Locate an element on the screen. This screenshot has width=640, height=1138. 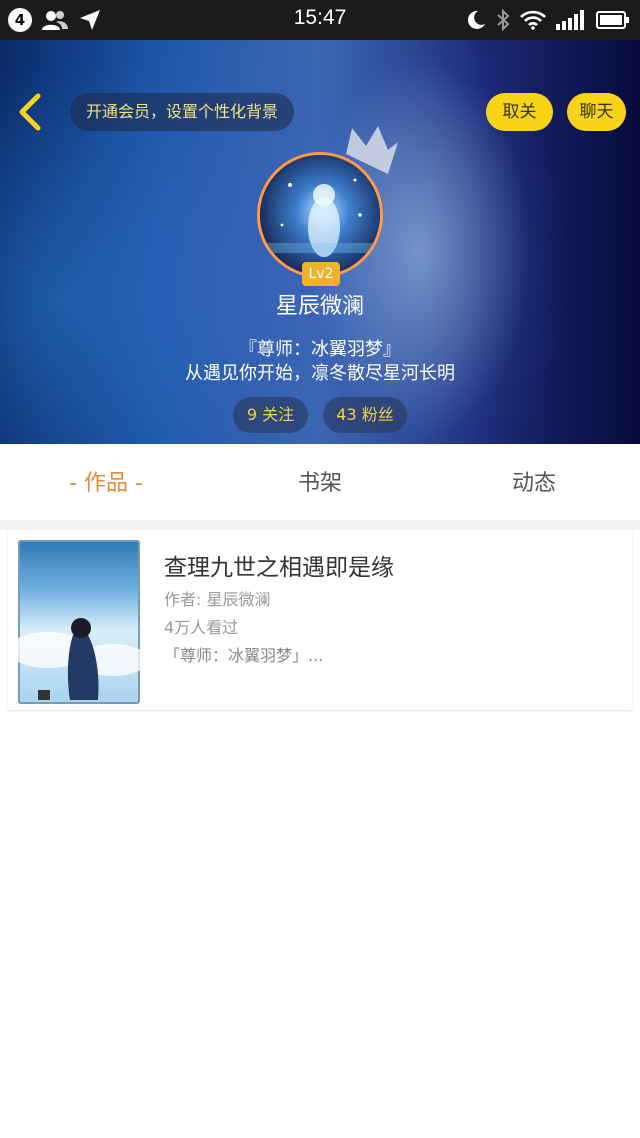
tab-feed: 动态 is located at coordinates (534, 482).